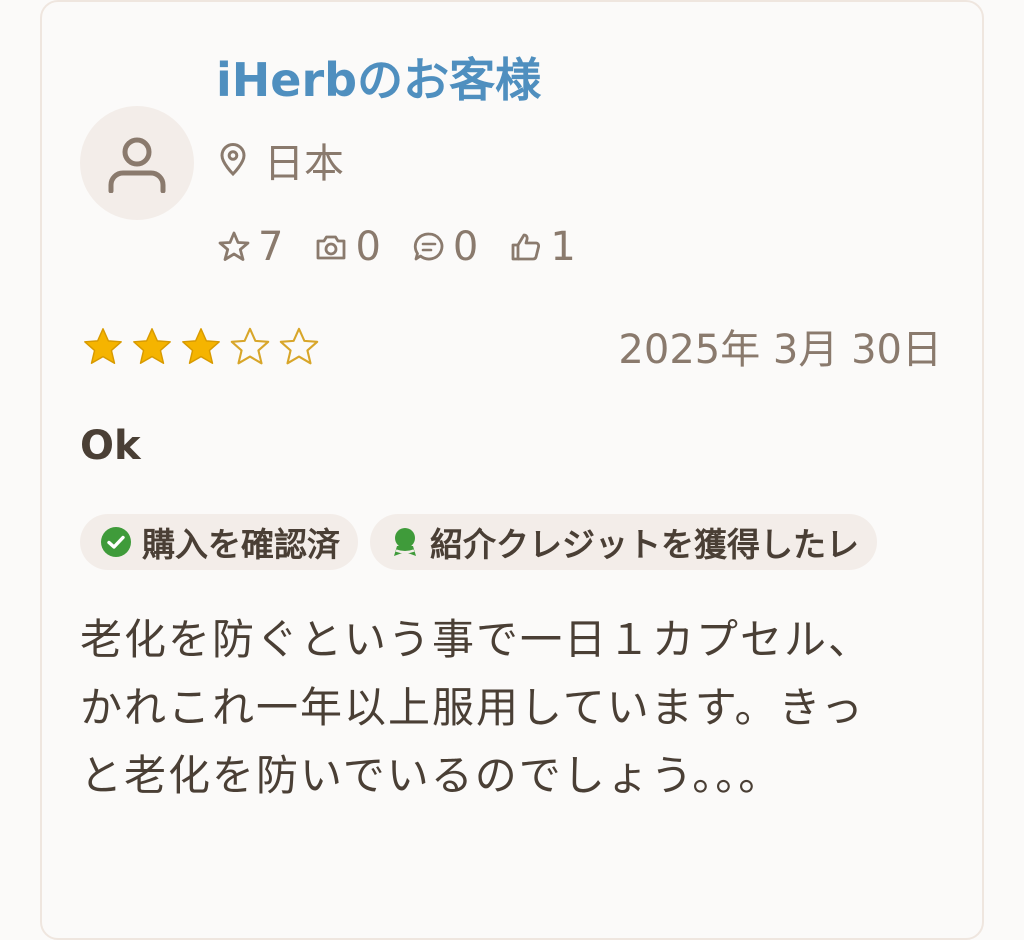  Describe the element at coordinates (241, 544) in the screenshot. I see `verified-purchase-label: 購入を確認済` at that location.